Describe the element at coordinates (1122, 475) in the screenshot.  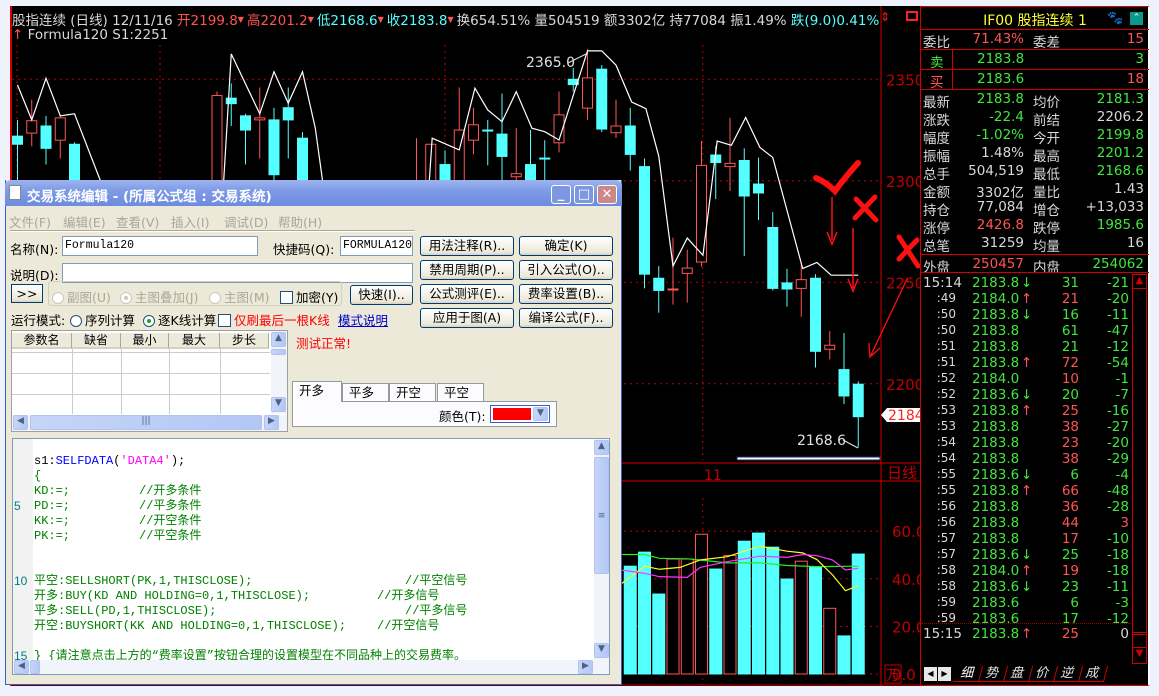
I see `tick-change: -4` at that location.